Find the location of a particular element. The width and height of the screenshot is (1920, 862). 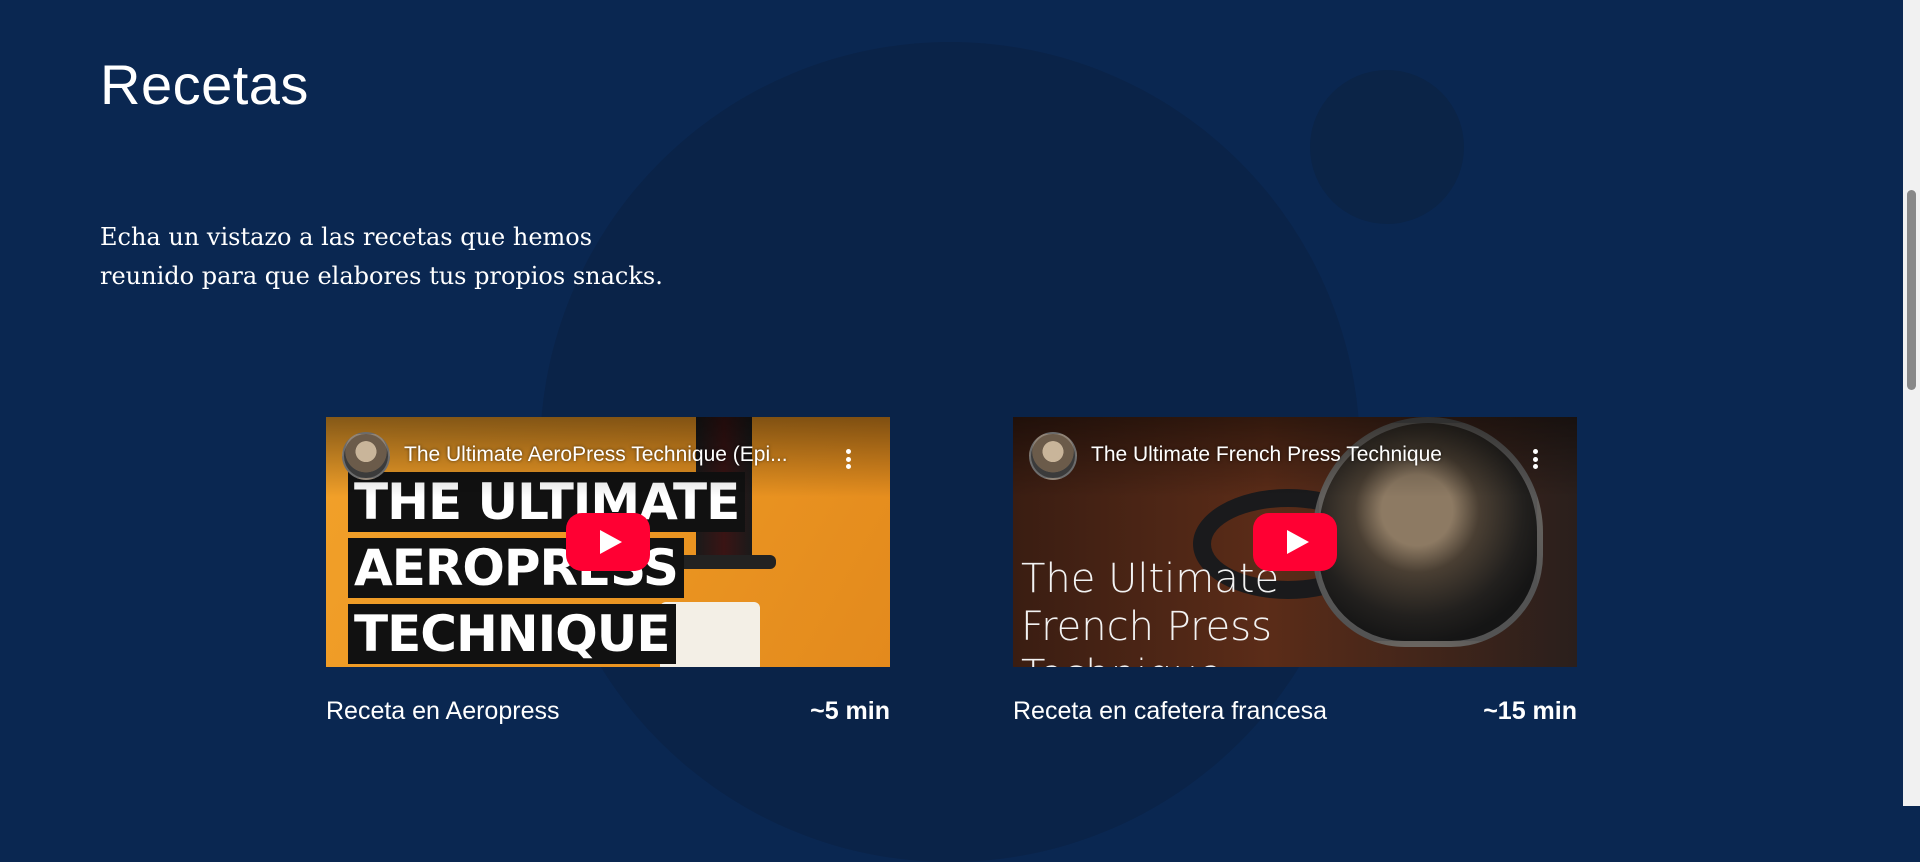

recipe-name: Receta en cafetera francesa is located at coordinates (1170, 711).